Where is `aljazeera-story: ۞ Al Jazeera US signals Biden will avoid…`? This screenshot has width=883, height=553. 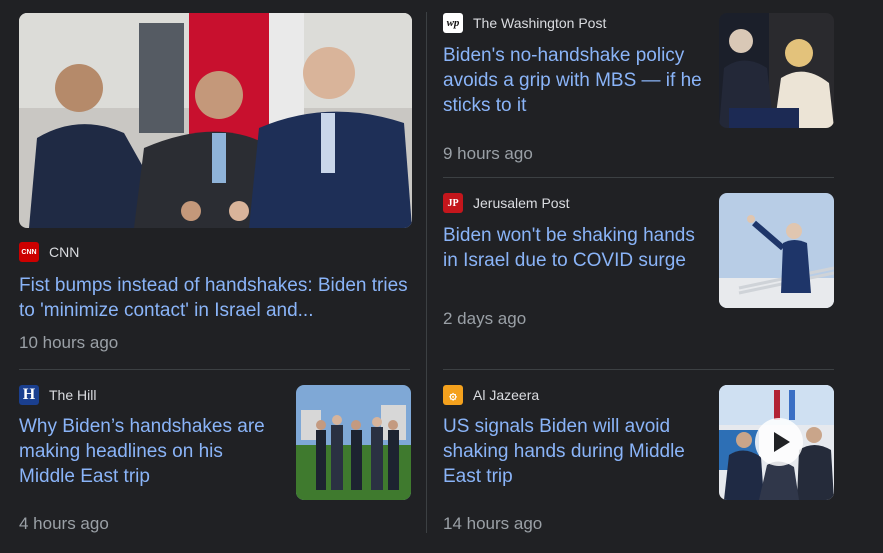 aljazeera-story: ۞ Al Jazeera US signals Biden will avoid… is located at coordinates (575, 459).